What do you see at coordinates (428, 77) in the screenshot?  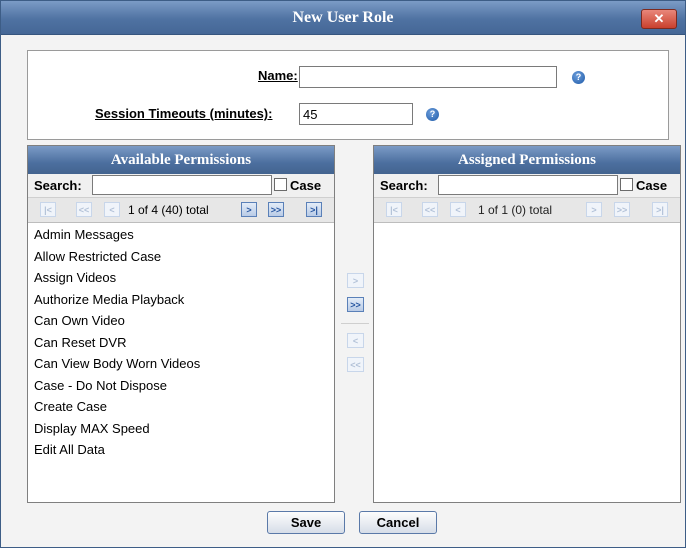 I see `name-input` at bounding box center [428, 77].